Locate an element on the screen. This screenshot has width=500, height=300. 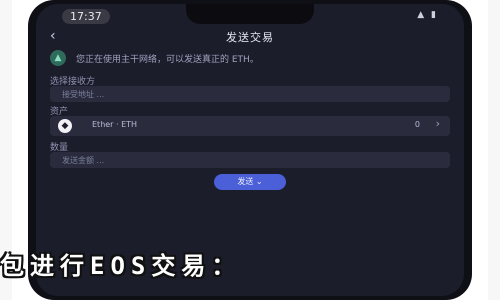
page-title: 发送交易 is located at coordinates (250, 37).